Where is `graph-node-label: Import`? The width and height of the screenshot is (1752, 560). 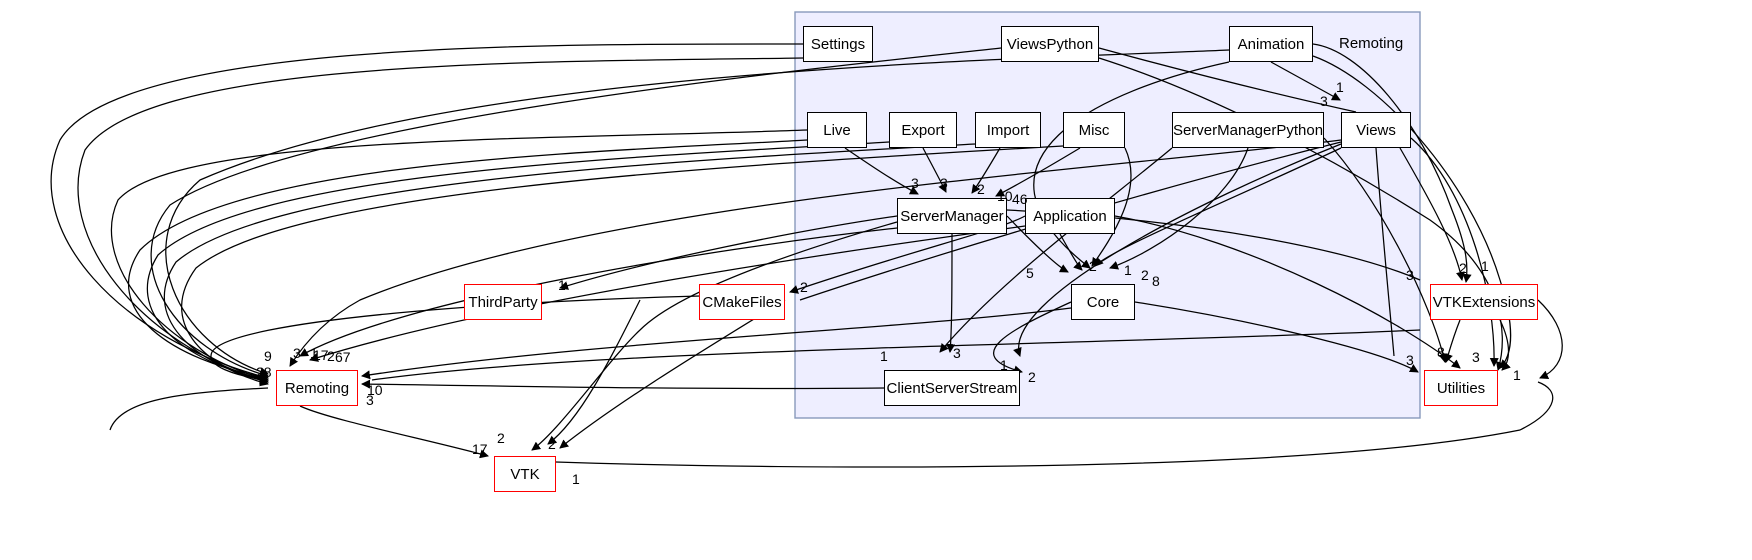 graph-node-label: Import is located at coordinates (1008, 130).